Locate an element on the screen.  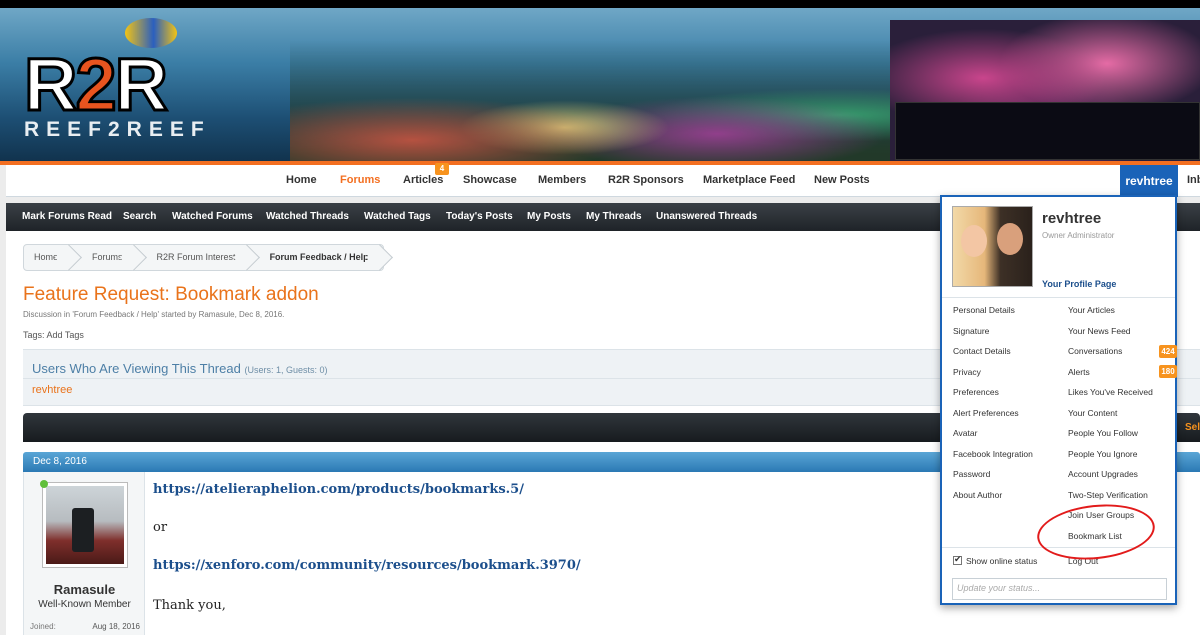
menu-signature: Signature is located at coordinates (993, 336).